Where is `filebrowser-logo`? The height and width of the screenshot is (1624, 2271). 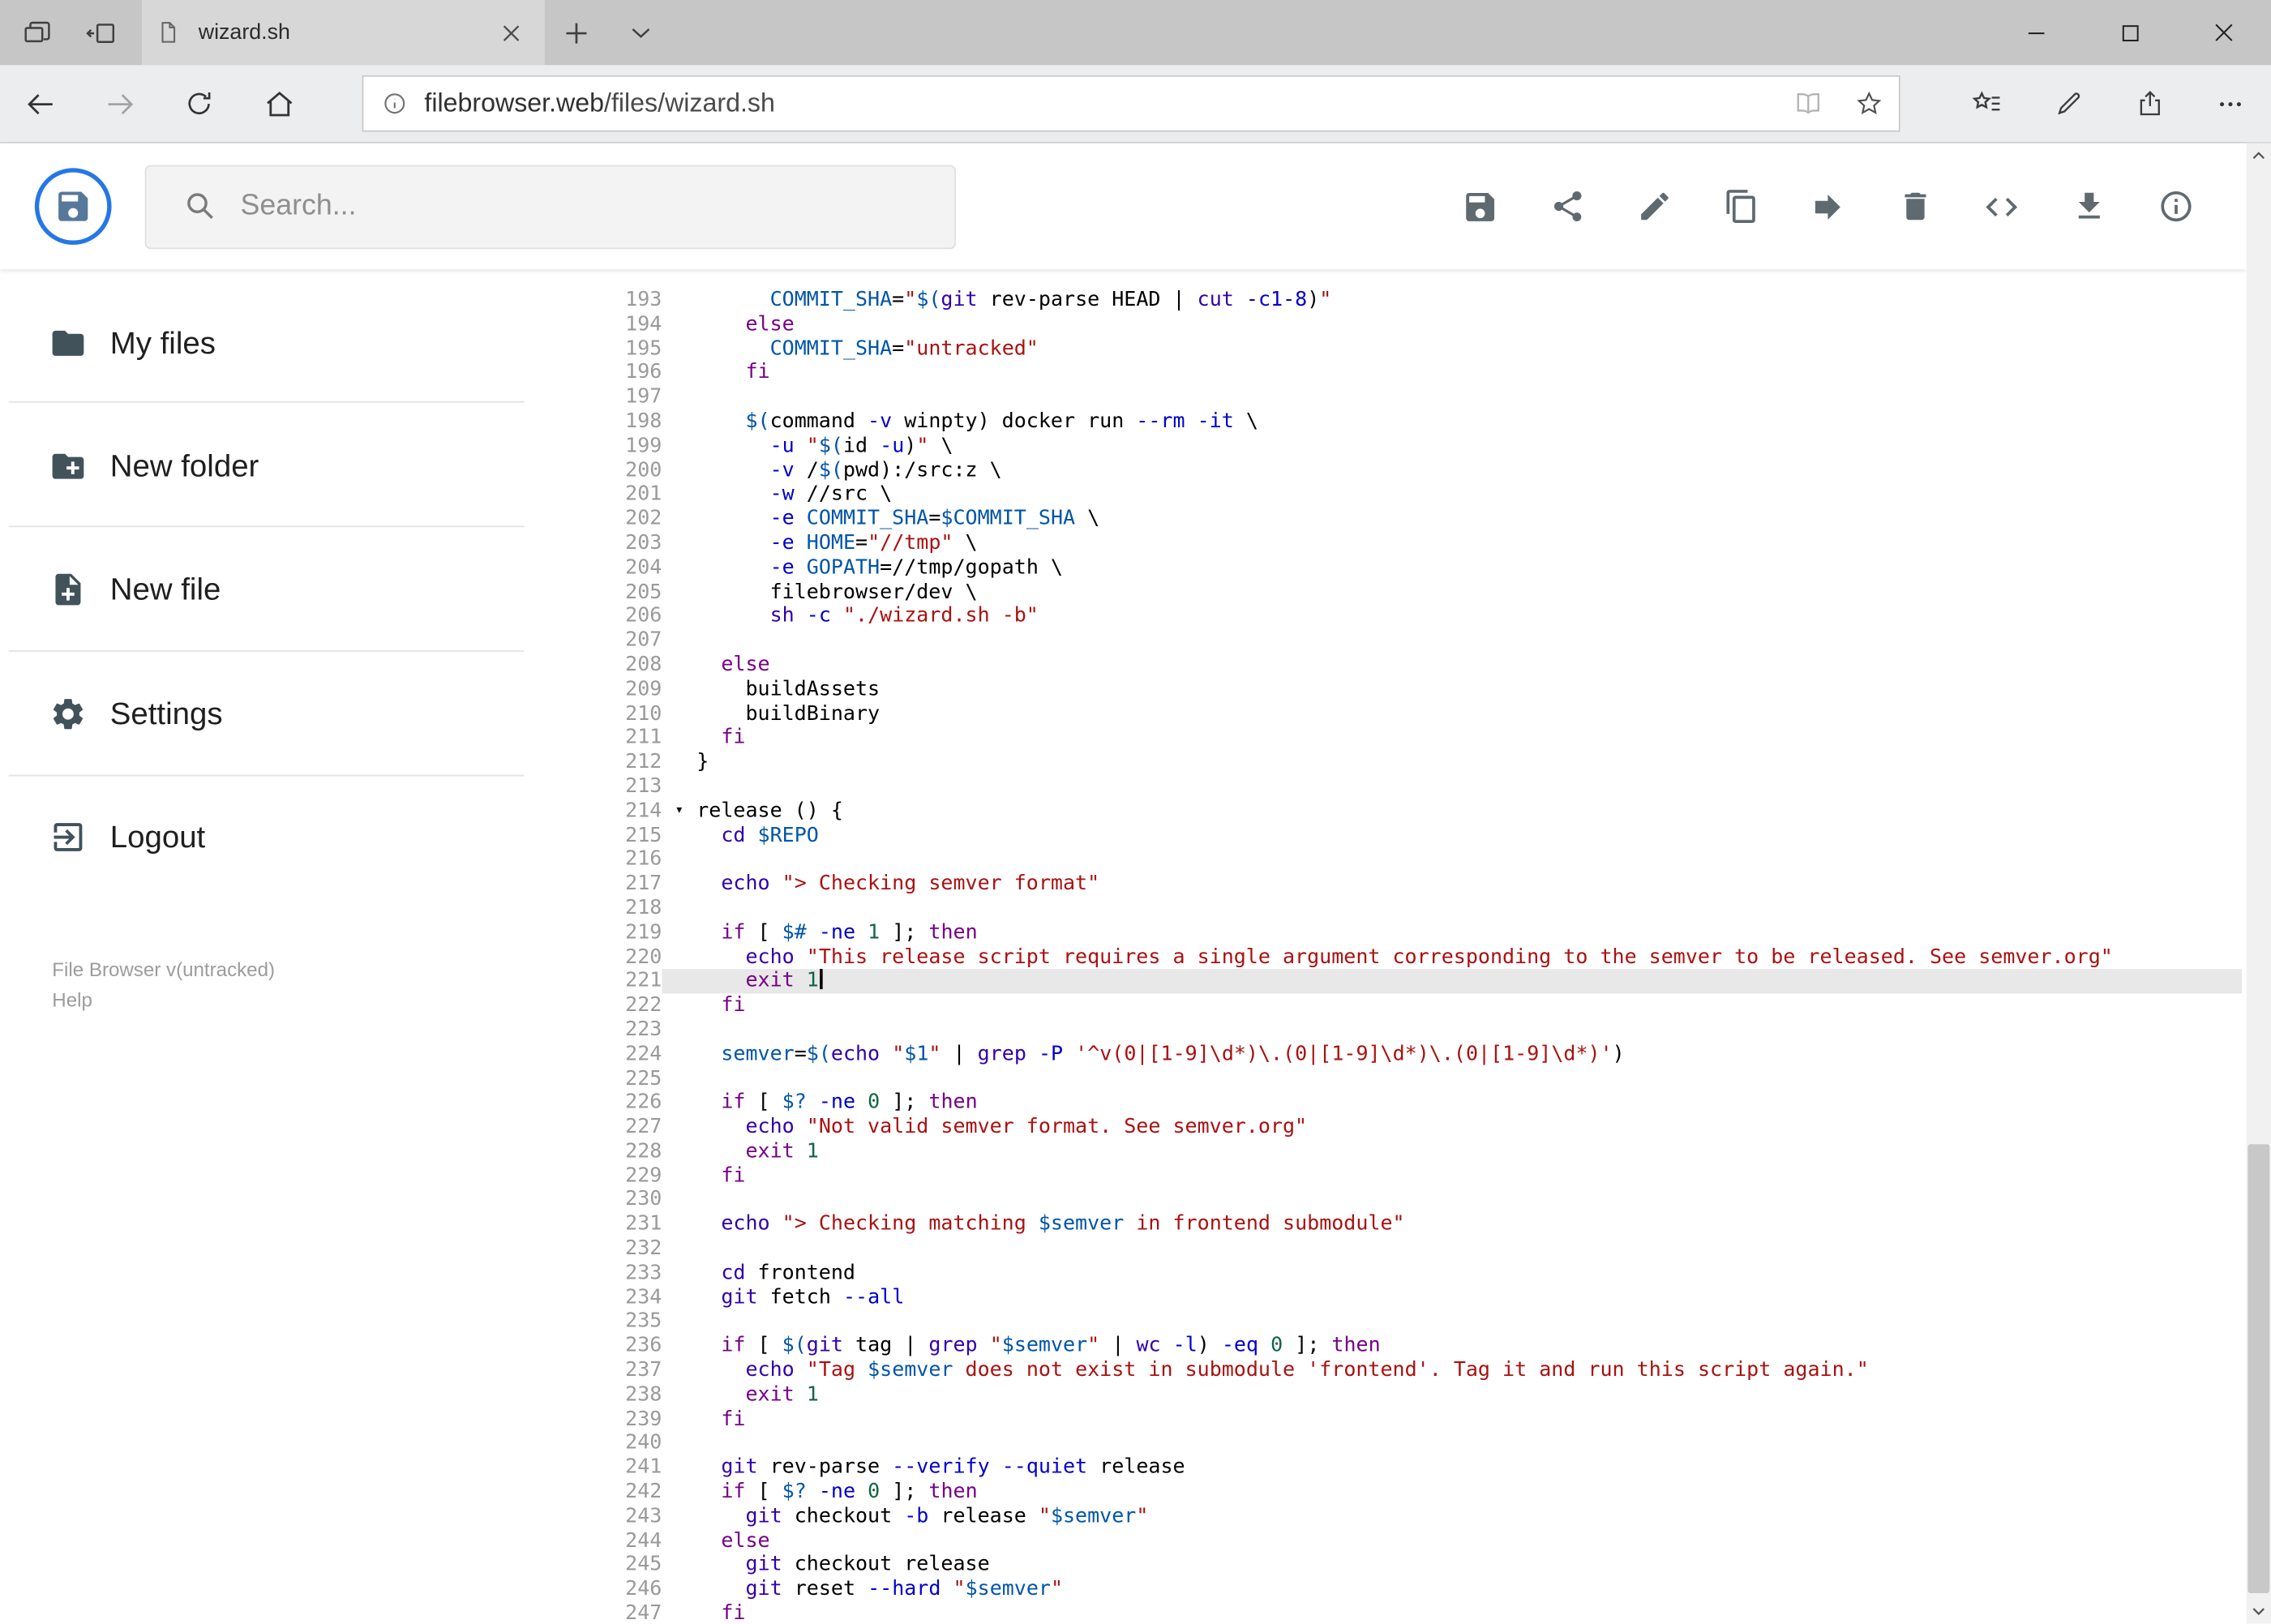 filebrowser-logo is located at coordinates (73, 207).